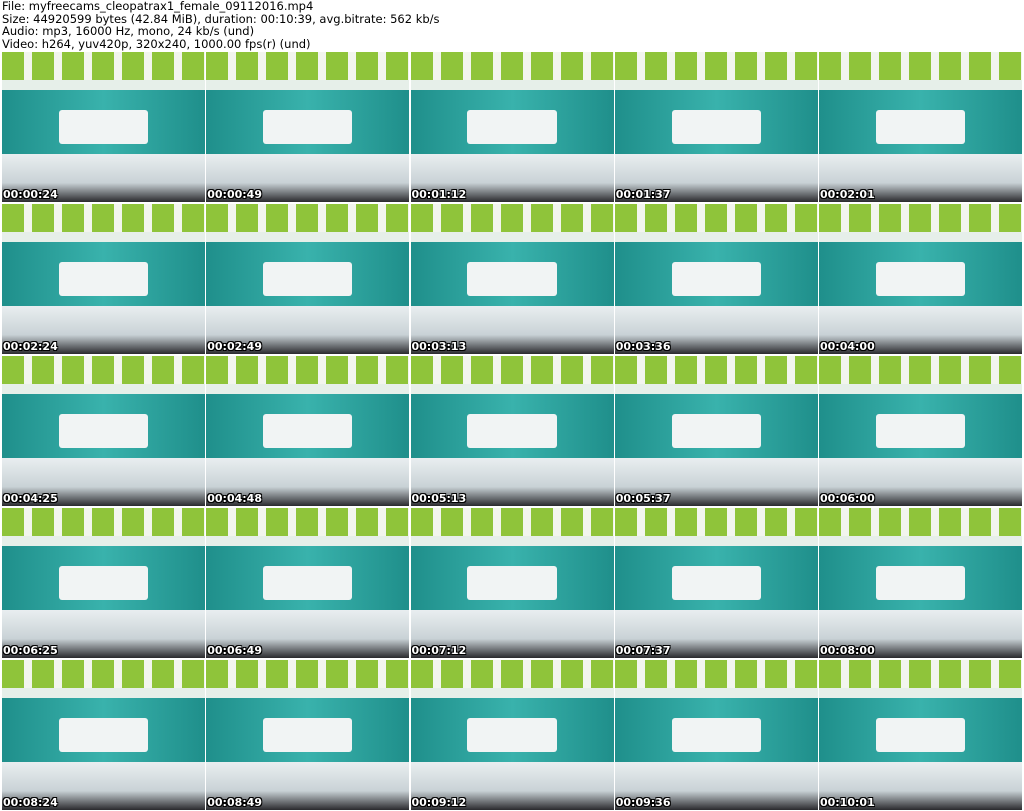  I want to click on video-thumbnail: 00:02:24, so click(103, 279).